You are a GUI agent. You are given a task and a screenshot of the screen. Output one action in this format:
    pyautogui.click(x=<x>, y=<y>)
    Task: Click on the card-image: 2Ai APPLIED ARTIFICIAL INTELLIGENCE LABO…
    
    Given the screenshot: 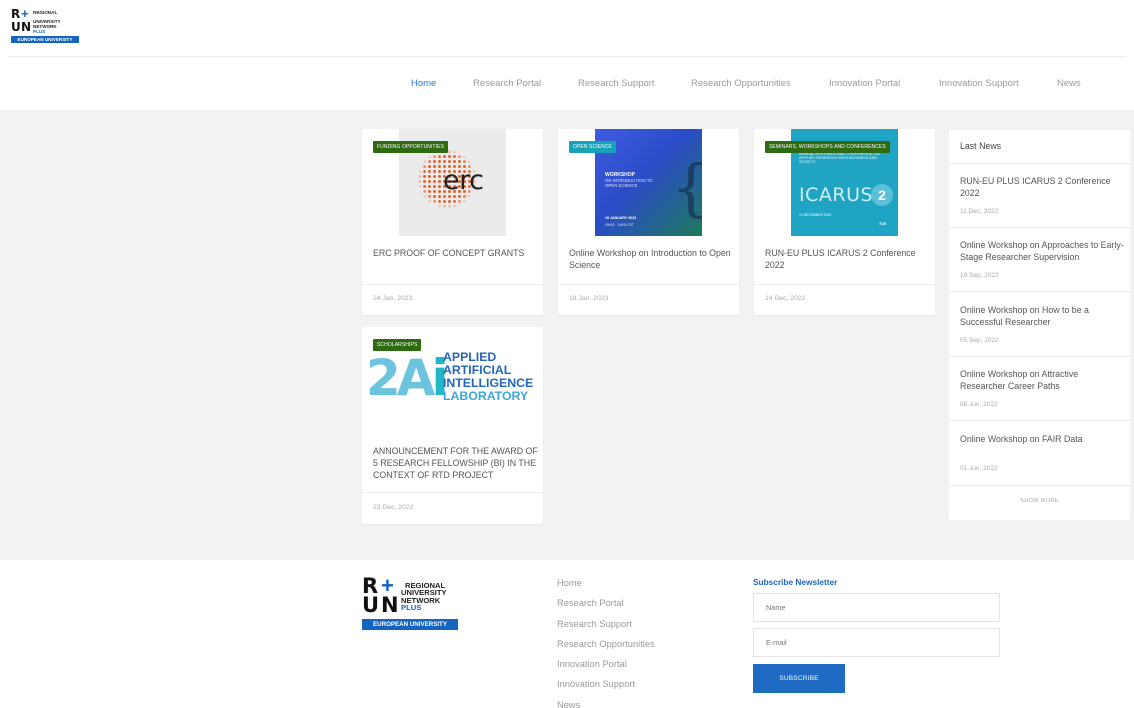 What is the action you would take?
    pyautogui.click(x=453, y=379)
    